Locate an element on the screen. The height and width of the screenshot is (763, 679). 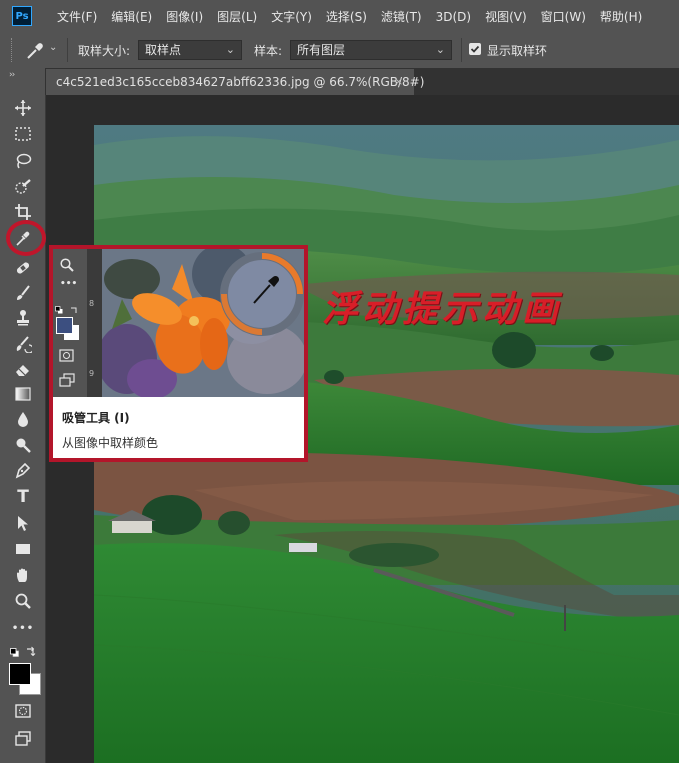
show-ring-checkbox is located at coordinates (475, 49).